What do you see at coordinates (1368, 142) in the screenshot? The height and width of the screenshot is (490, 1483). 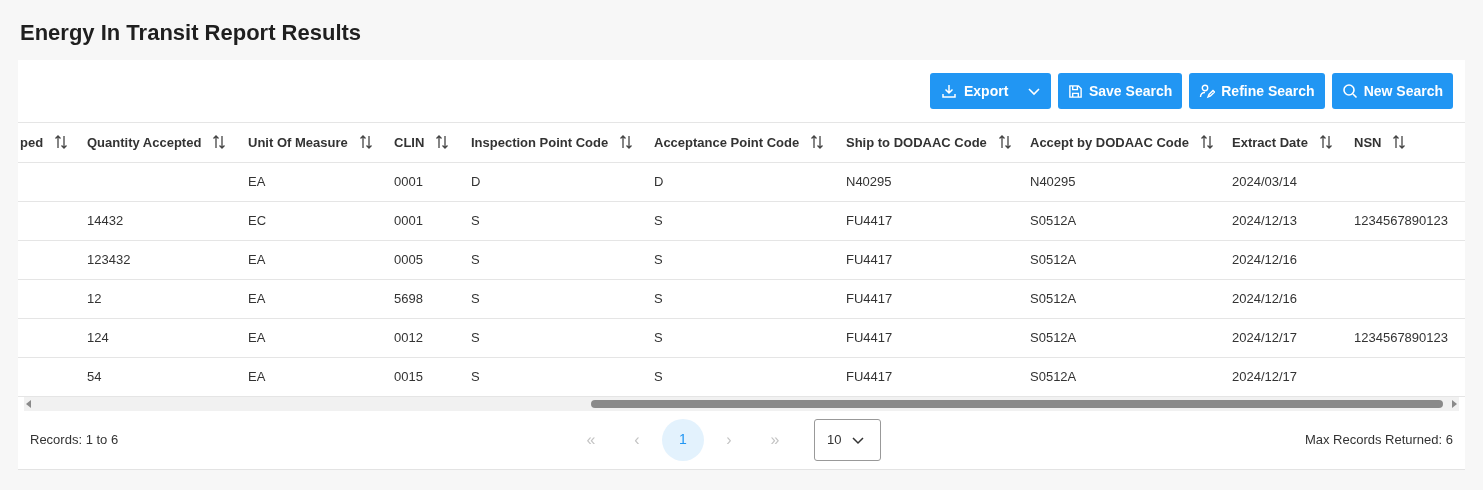 I see `column-header: NSN` at bounding box center [1368, 142].